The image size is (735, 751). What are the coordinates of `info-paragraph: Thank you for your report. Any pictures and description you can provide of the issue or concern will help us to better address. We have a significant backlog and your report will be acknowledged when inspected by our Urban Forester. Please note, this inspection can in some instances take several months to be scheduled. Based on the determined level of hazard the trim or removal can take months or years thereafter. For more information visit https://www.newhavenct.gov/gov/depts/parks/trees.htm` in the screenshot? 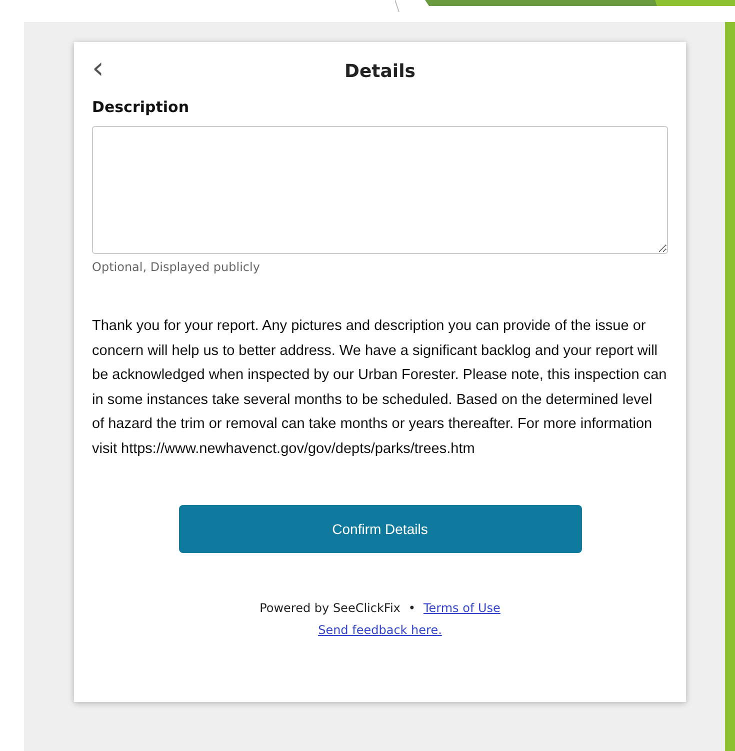 It's located at (380, 387).